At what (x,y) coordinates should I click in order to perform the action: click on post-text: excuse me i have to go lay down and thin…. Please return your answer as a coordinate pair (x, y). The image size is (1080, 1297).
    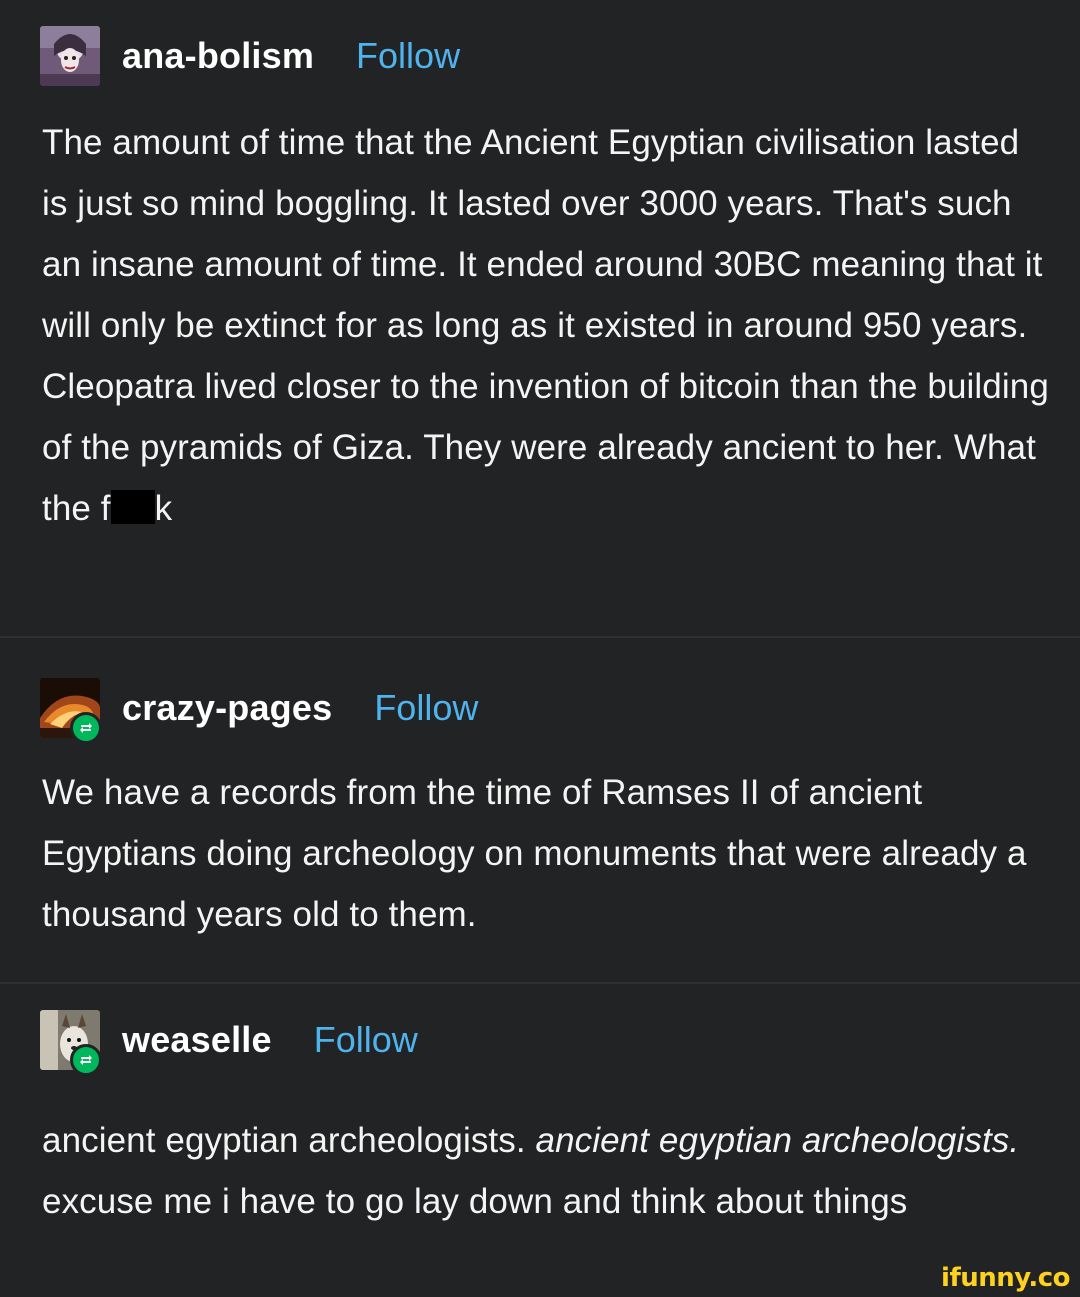
    Looking at the image, I should click on (475, 1201).